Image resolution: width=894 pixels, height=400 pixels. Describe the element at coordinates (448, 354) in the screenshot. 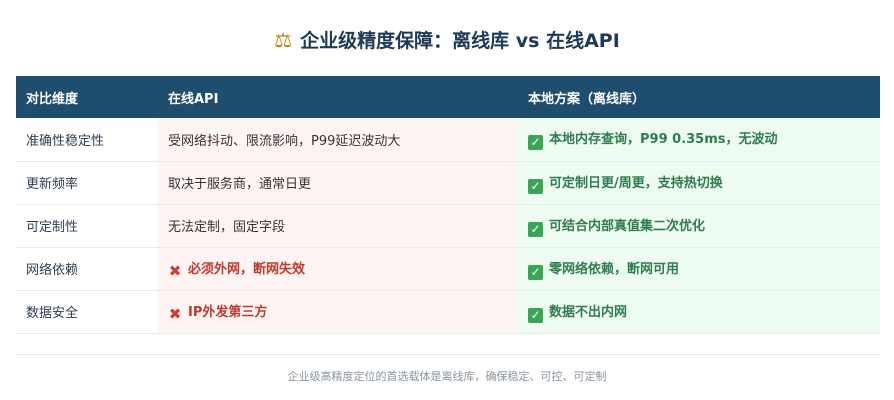

I see `footer-divider` at that location.